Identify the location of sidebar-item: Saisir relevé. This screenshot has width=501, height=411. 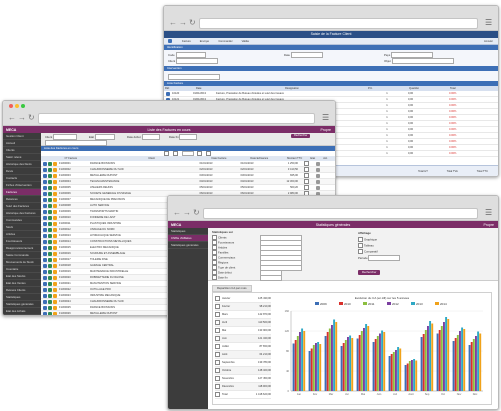
(22, 157).